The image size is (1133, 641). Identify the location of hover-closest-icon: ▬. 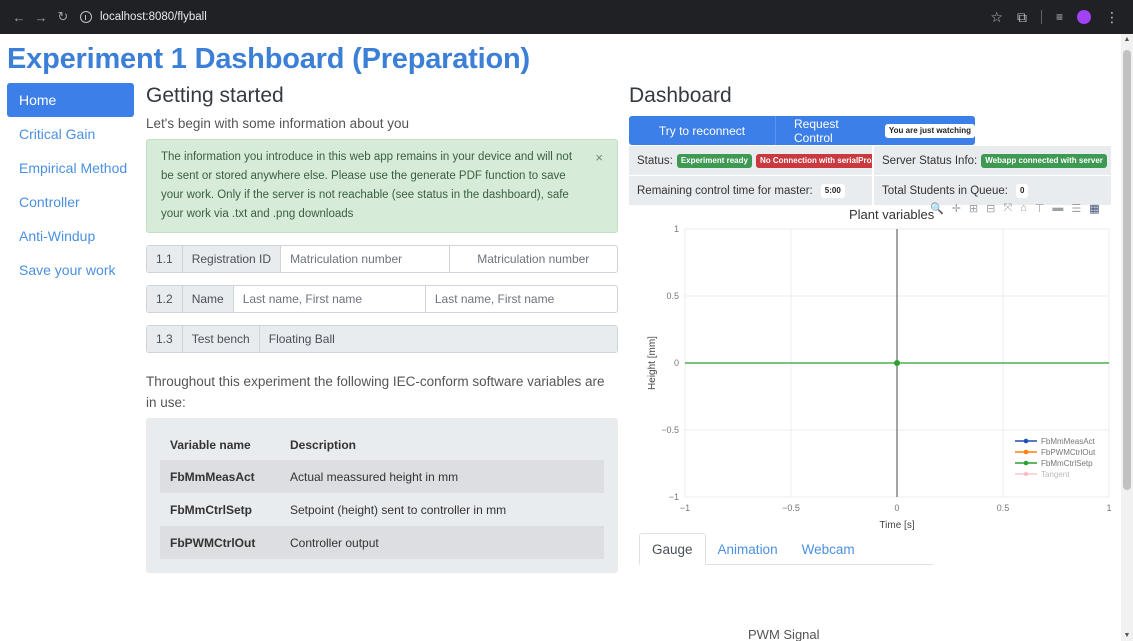
(1057, 208).